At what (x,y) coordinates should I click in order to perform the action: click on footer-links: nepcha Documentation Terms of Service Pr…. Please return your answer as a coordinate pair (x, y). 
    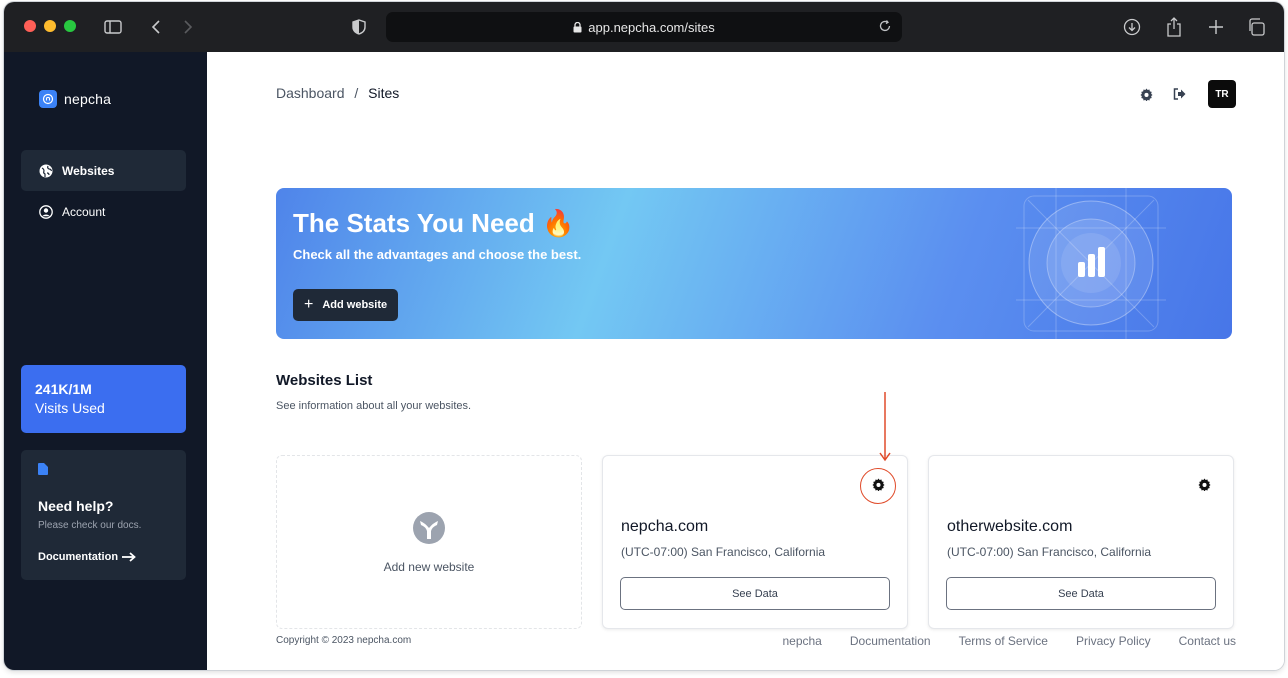
    Looking at the image, I should click on (995, 641).